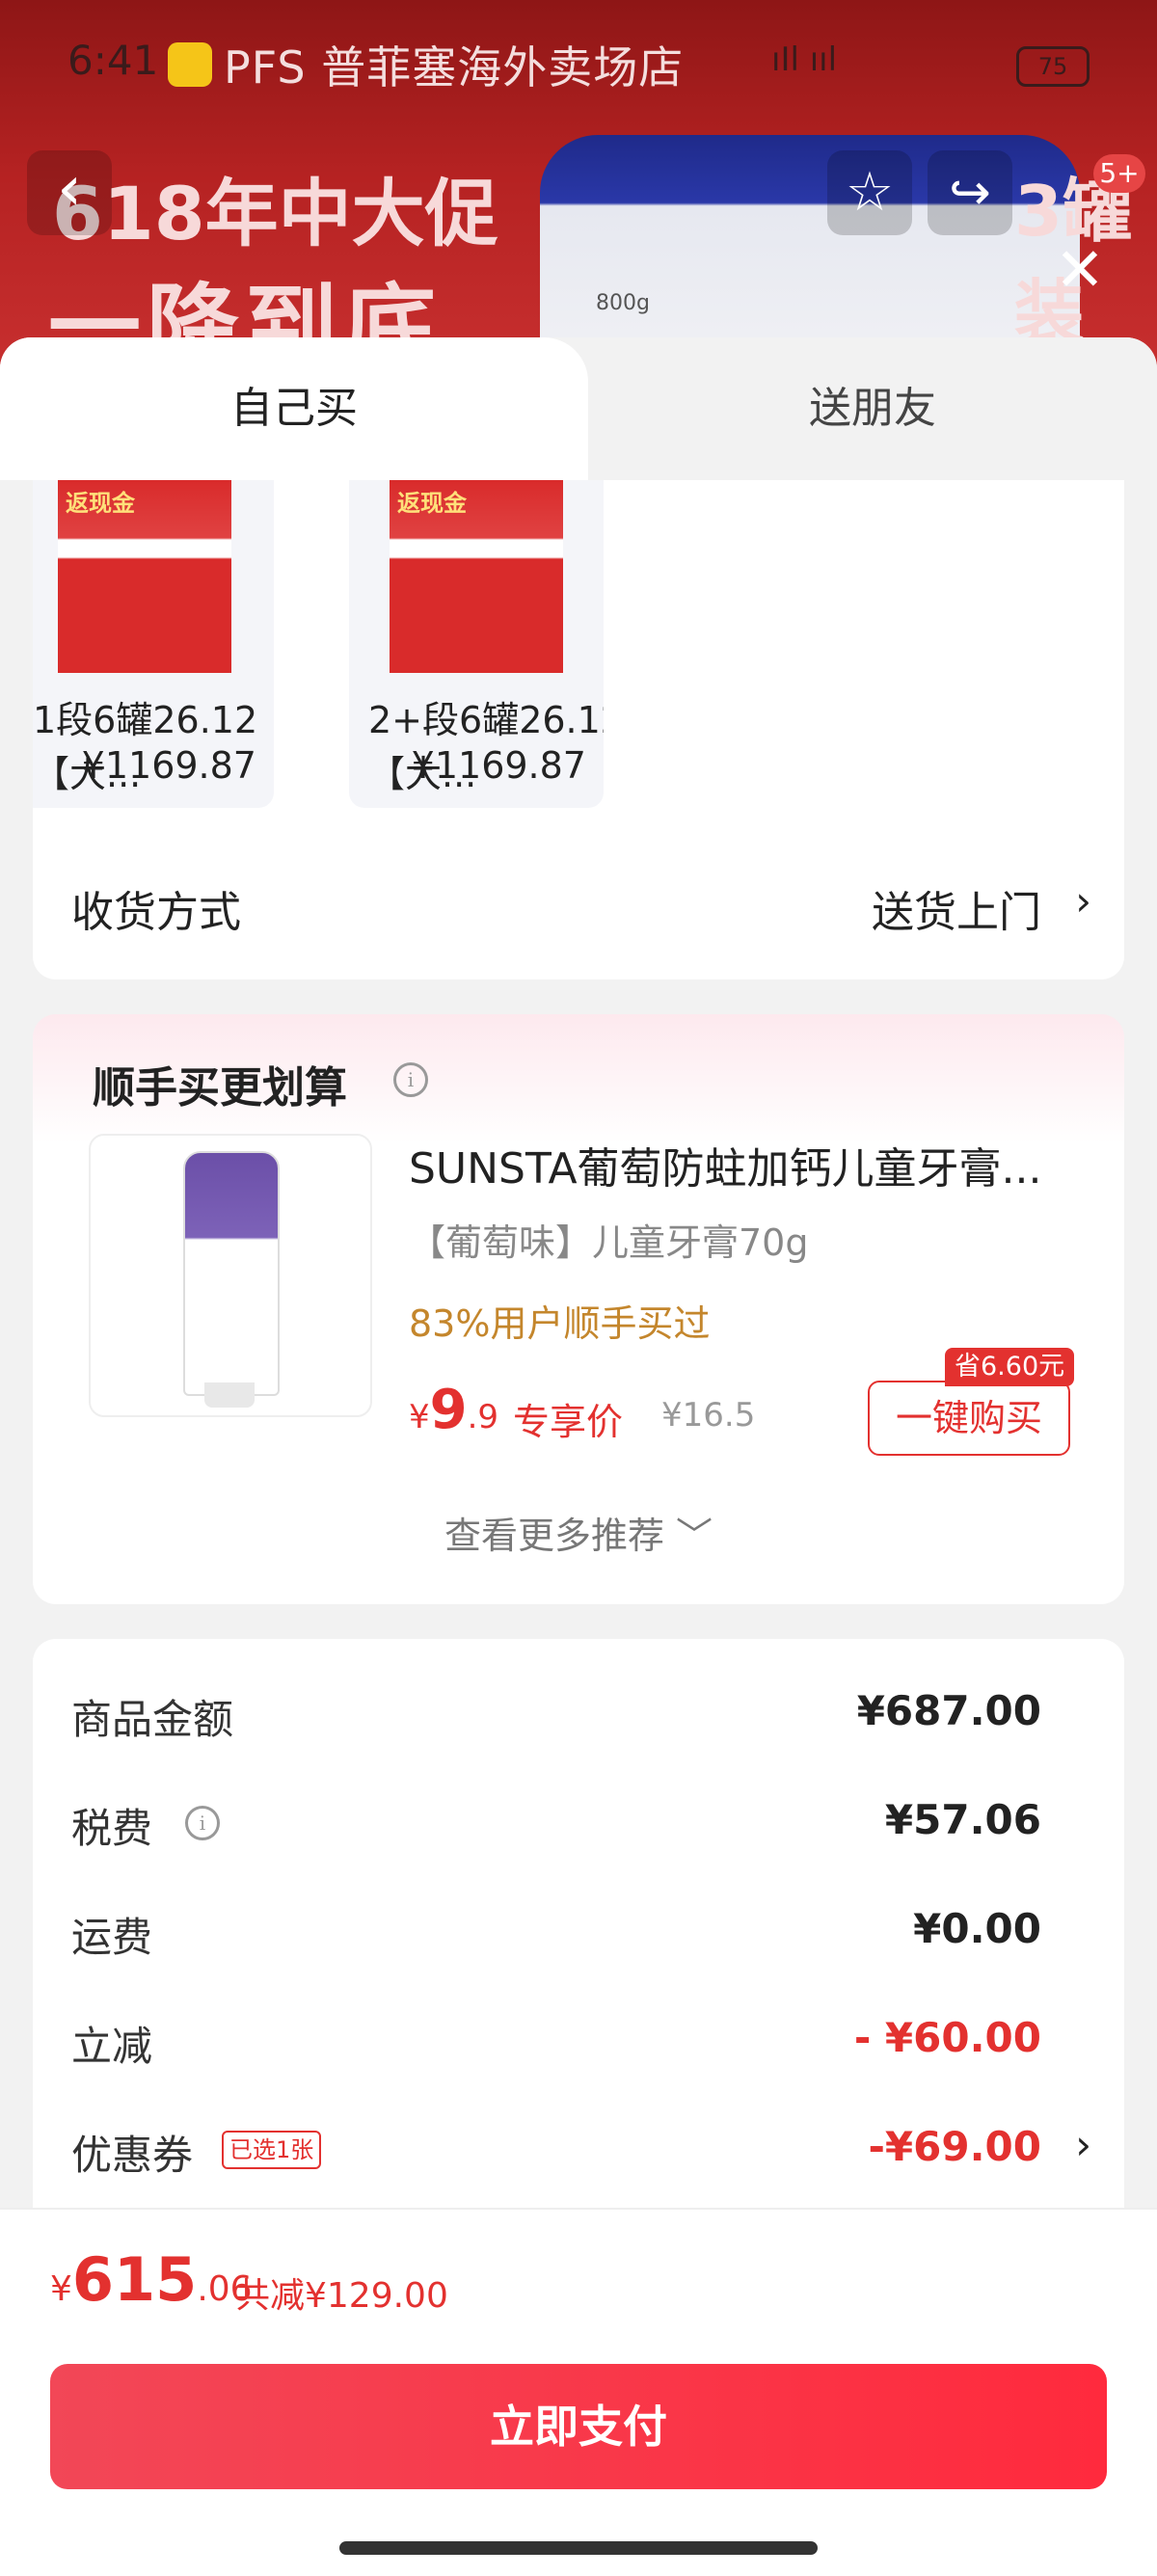 This screenshot has height=2576, width=1157. Describe the element at coordinates (1053, 66) in the screenshot. I see `battery-indicator: 75` at that location.